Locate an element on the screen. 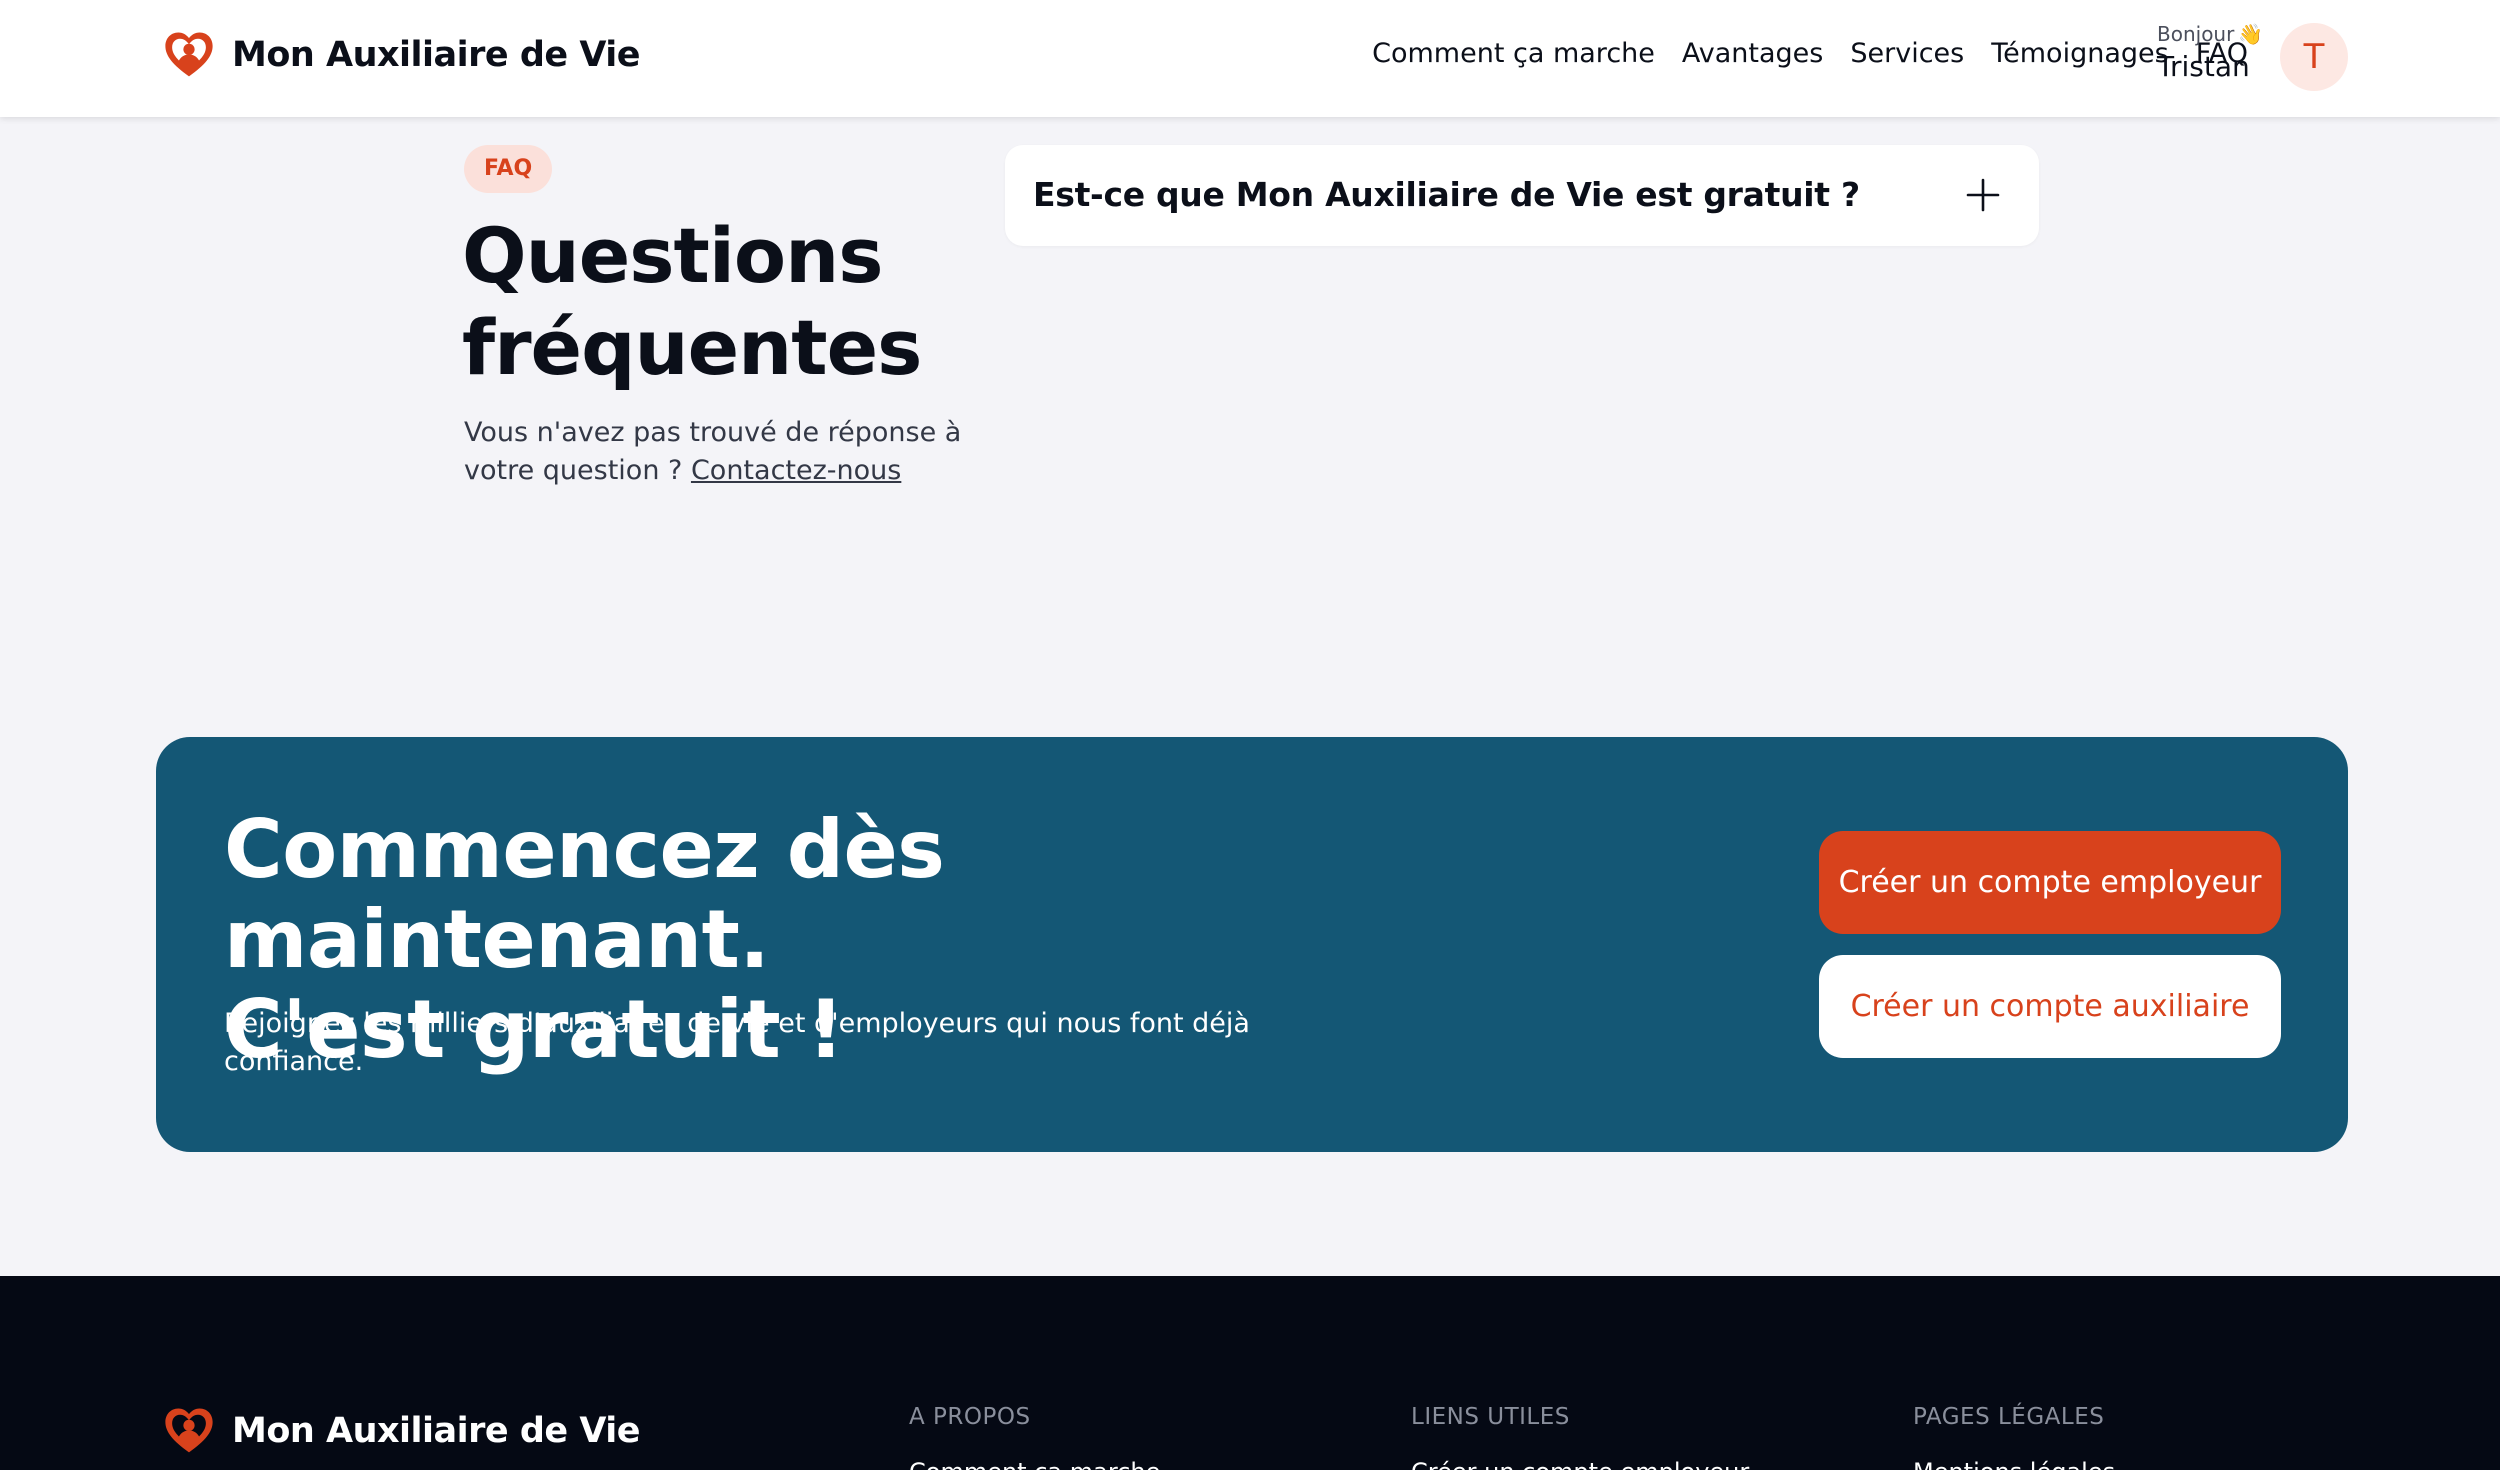 The height and width of the screenshot is (1470, 2500). nav-temoignages: Témoignages is located at coordinates (2079, 53).